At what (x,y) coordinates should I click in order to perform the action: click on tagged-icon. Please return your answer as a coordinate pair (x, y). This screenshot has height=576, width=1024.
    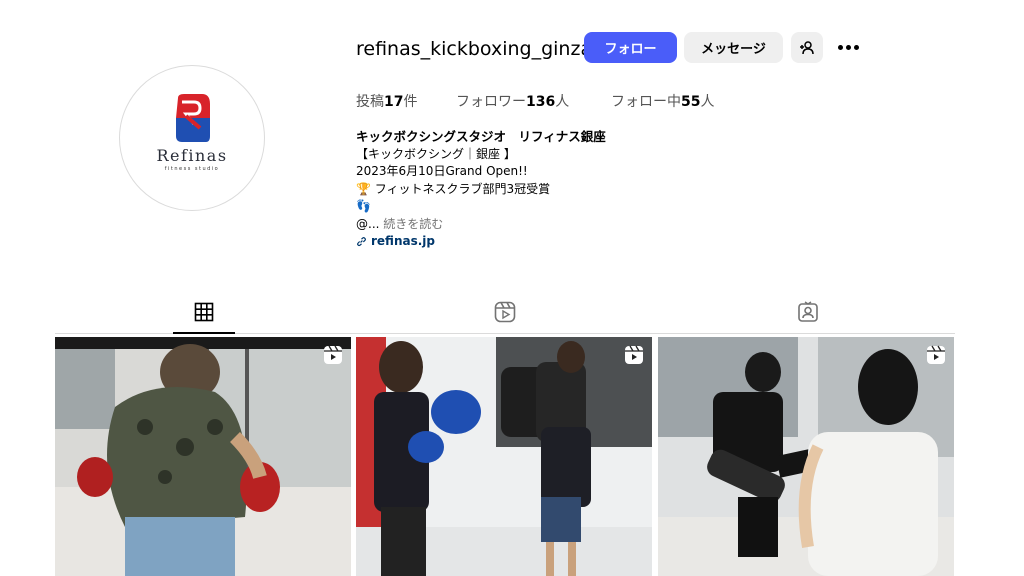
    Looking at the image, I should click on (808, 311).